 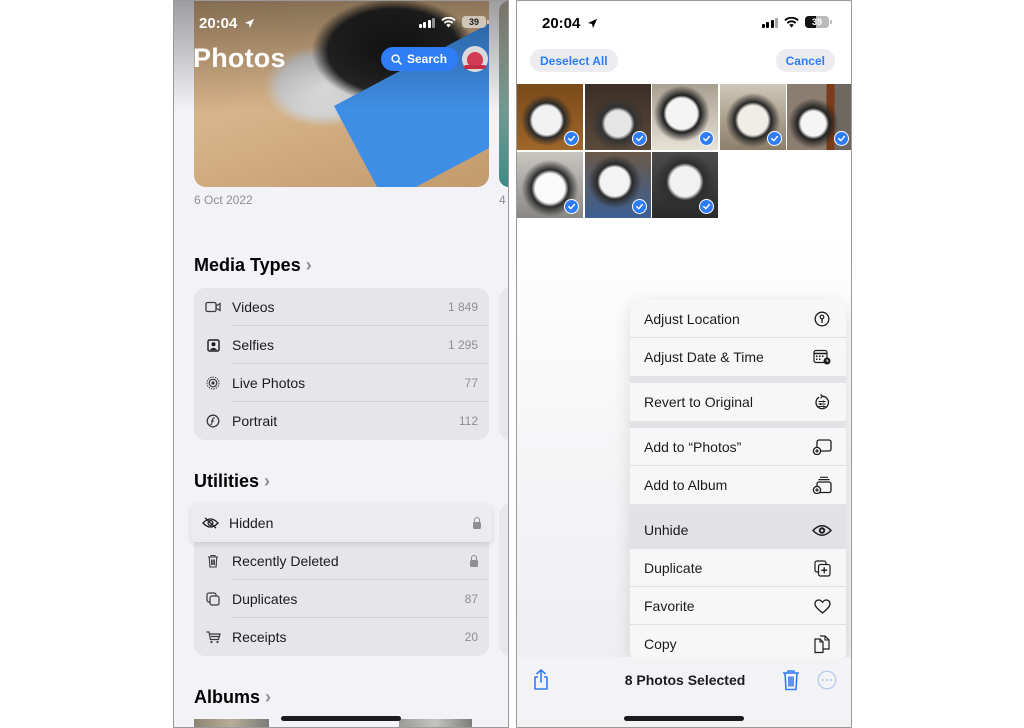 I want to click on menu-item-label: Duplicate, so click(x=673, y=568).